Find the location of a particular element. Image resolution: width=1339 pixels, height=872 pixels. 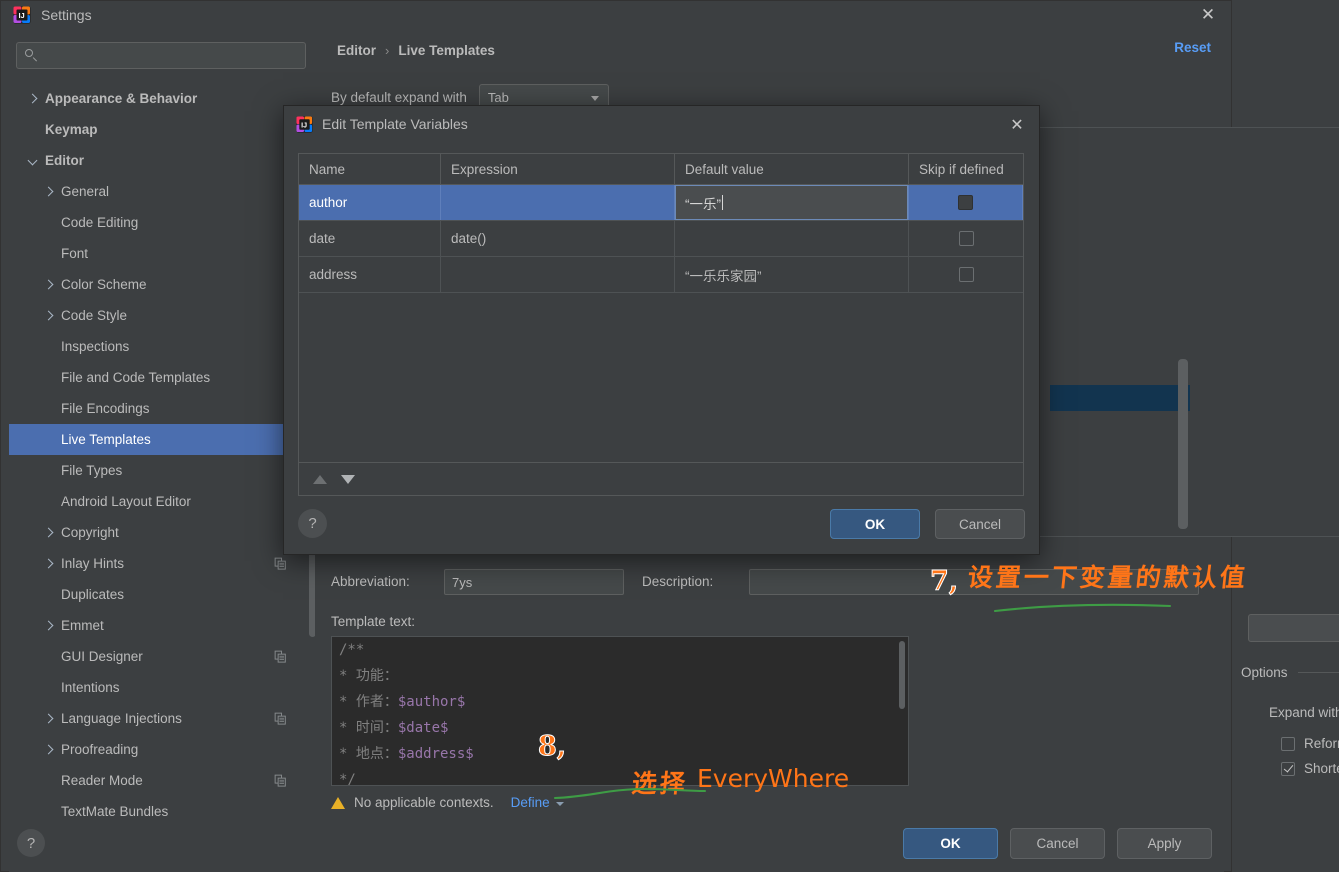

live-templates-selected-row is located at coordinates (1120, 398).